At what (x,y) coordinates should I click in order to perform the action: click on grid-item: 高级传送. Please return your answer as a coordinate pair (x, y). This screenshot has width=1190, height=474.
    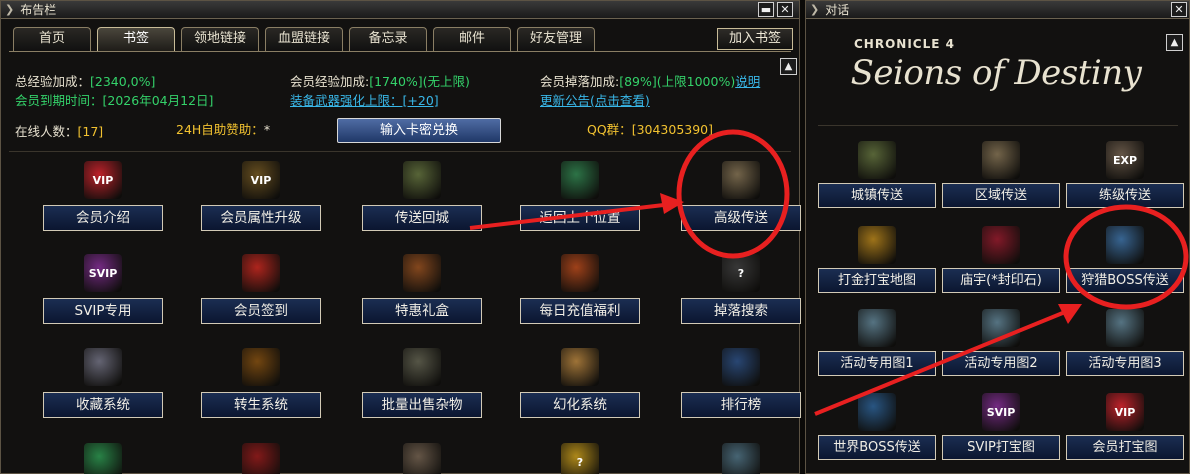
    Looking at the image, I should click on (741, 196).